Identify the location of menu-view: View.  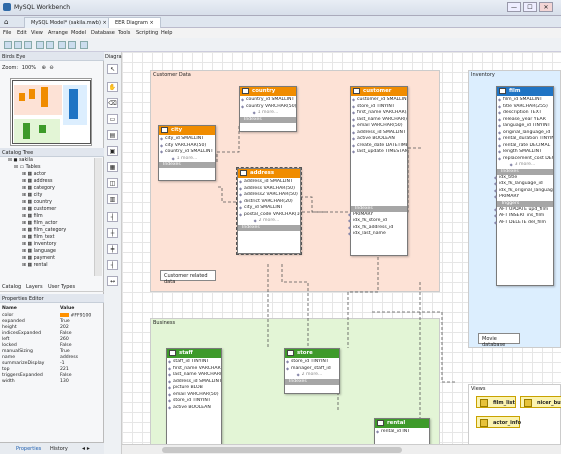
(37, 33).